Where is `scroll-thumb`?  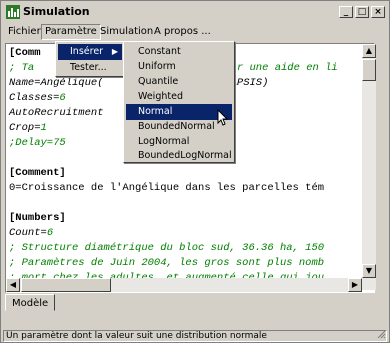
scroll-thumb is located at coordinates (369, 70).